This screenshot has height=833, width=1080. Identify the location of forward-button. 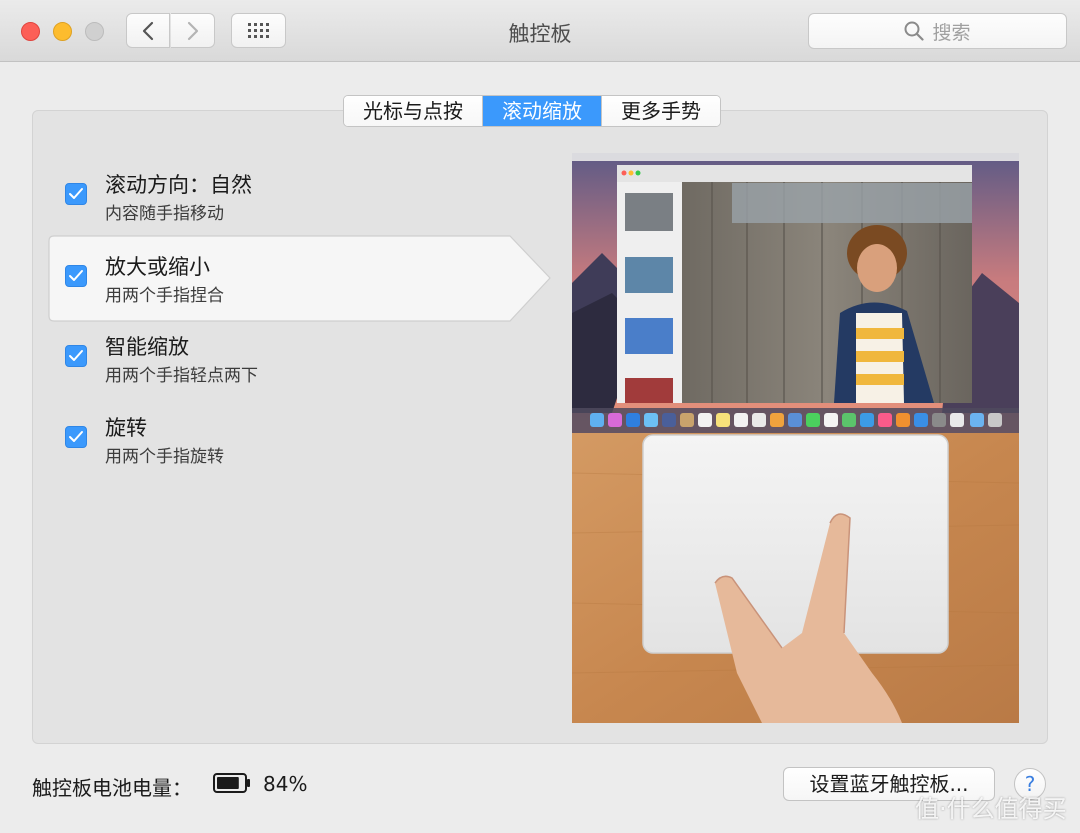
(193, 30).